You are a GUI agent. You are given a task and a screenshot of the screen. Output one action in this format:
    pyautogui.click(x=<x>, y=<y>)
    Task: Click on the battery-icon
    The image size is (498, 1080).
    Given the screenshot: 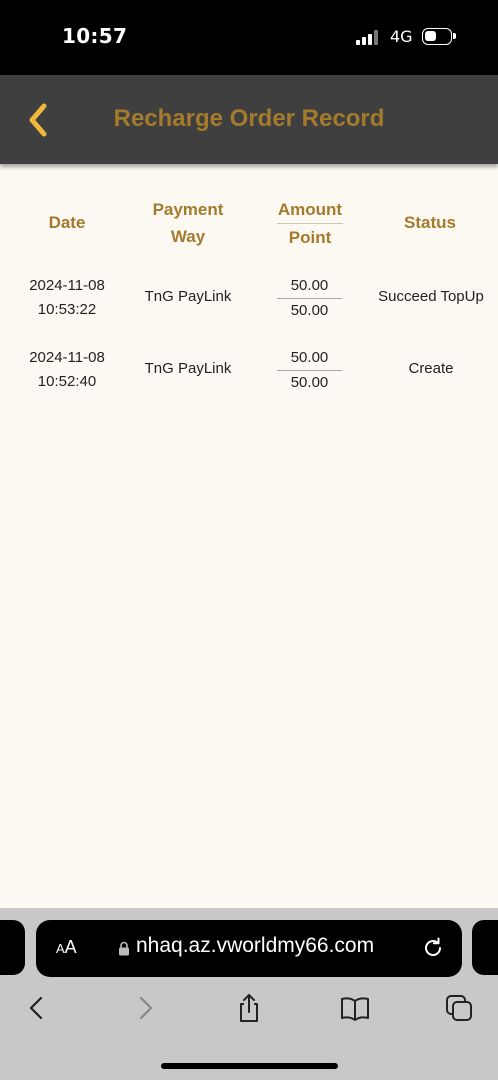 What is the action you would take?
    pyautogui.click(x=439, y=36)
    